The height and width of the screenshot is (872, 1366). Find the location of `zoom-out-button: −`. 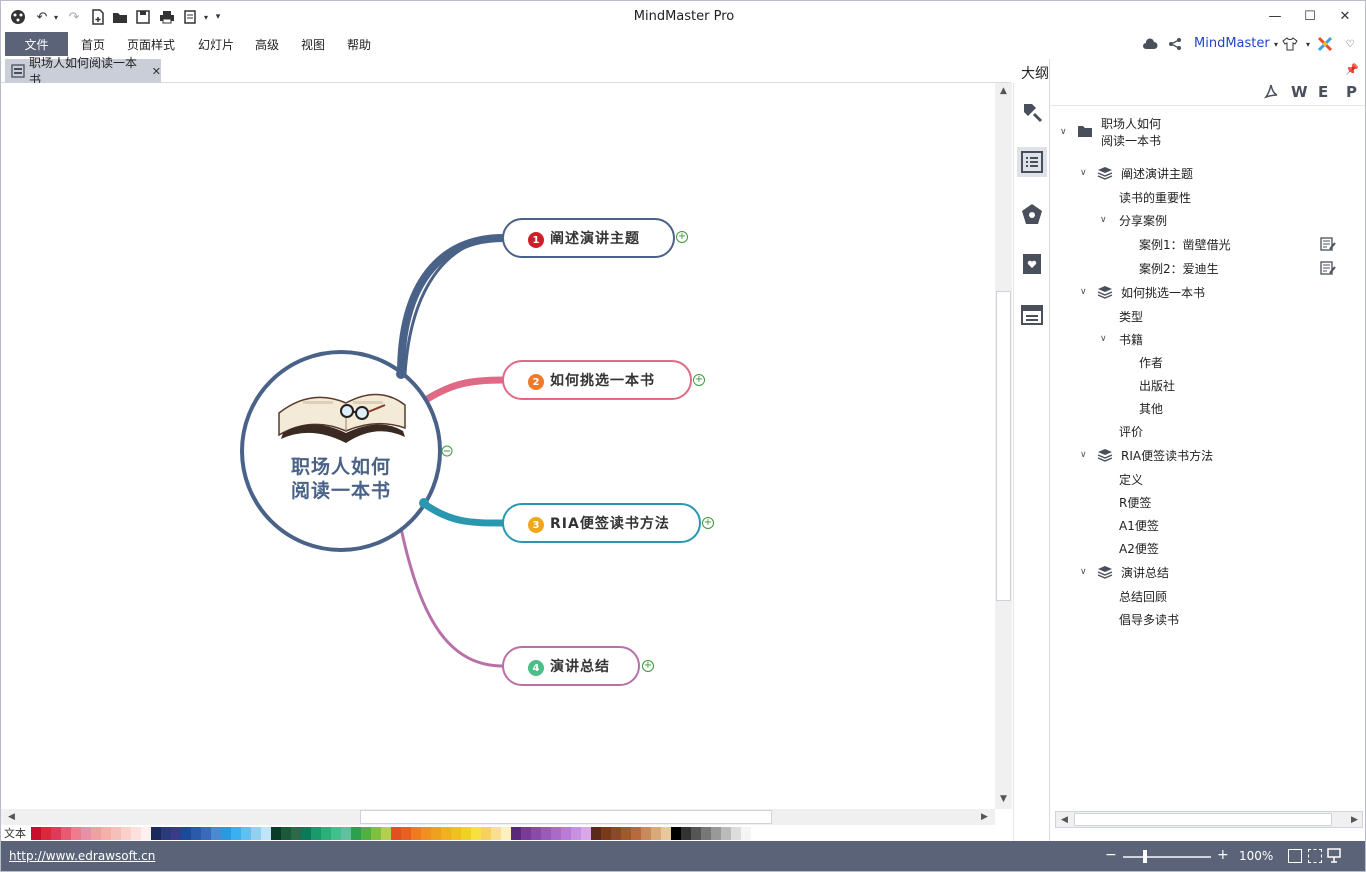

zoom-out-button: − is located at coordinates (1111, 855).